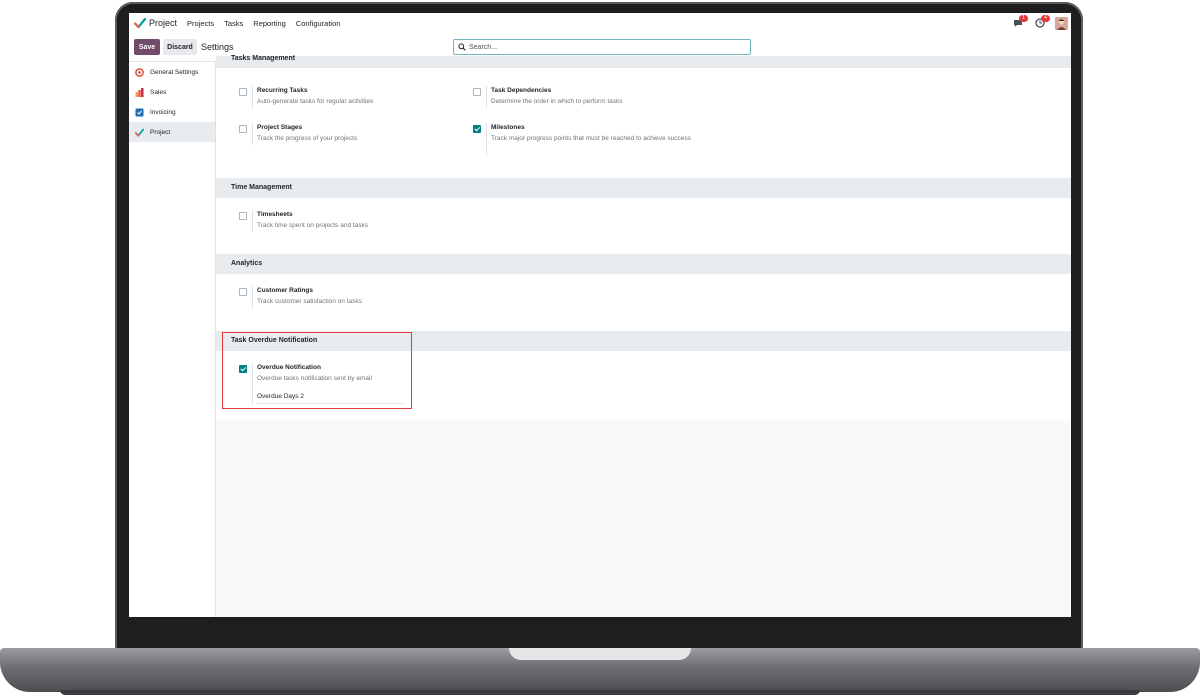 The width and height of the screenshot is (1200, 697). I want to click on setting-title: Task Dependencies, so click(521, 90).